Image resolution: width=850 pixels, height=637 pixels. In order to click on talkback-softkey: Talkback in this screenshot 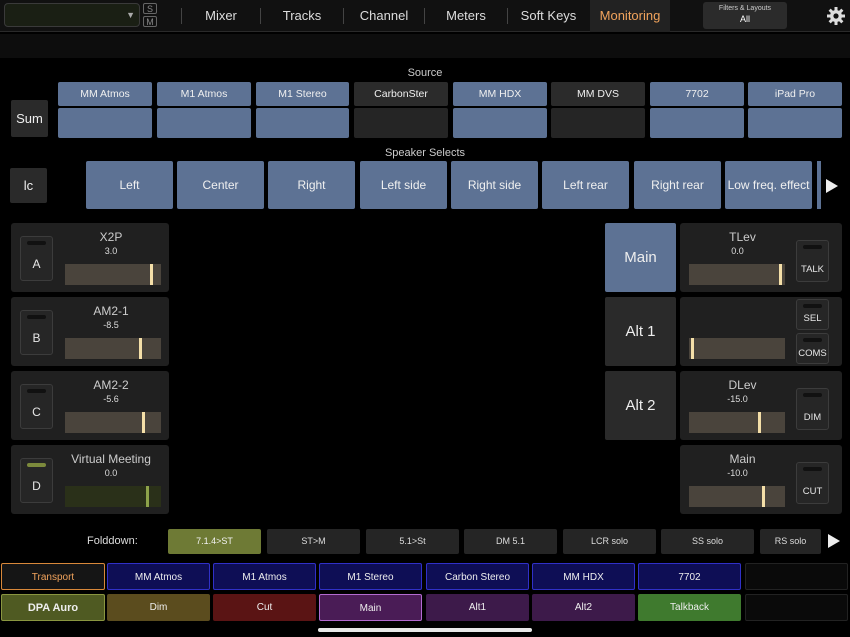, I will do `click(689, 607)`.